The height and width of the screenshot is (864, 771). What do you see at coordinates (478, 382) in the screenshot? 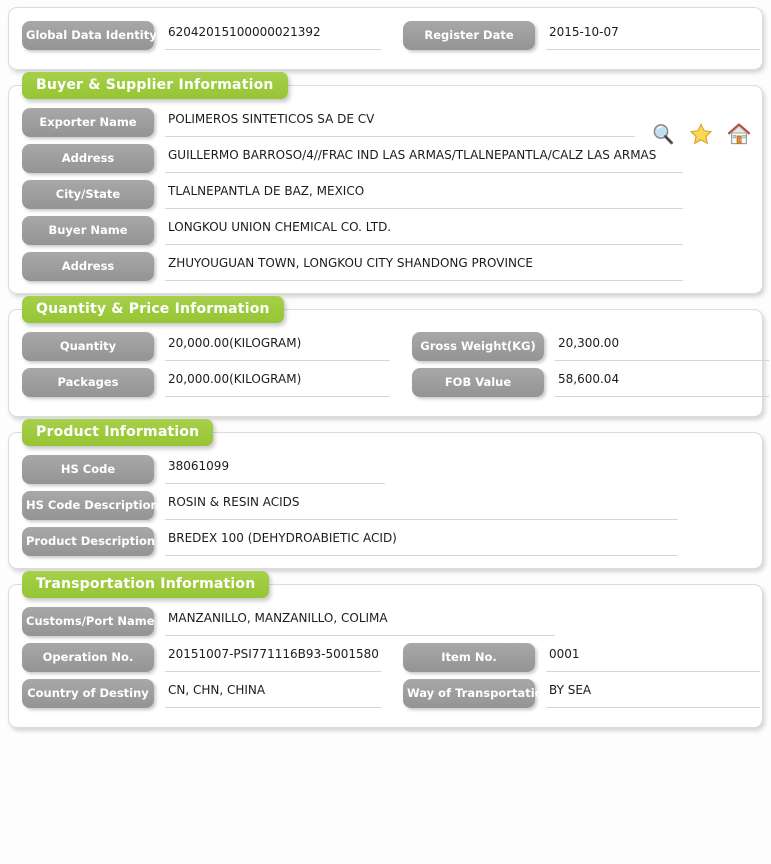
I see `fob-value-label: FOB Value` at bounding box center [478, 382].